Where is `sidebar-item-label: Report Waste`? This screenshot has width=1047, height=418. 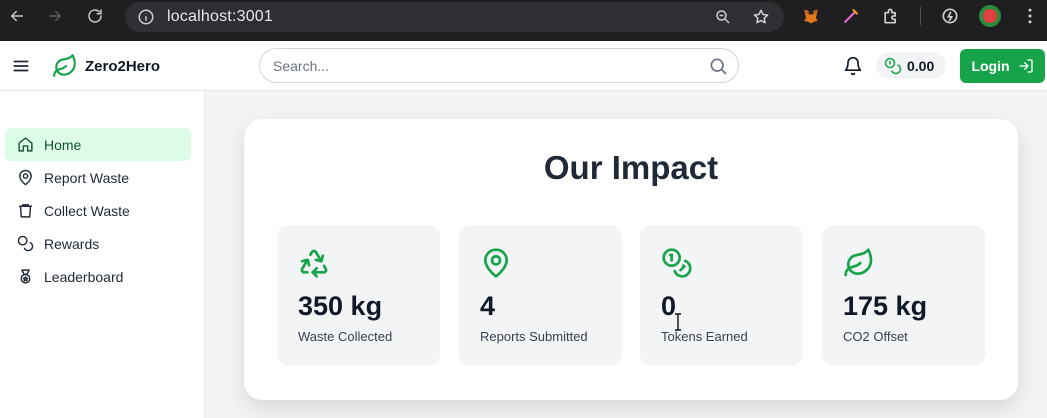
sidebar-item-label: Report Waste is located at coordinates (87, 177).